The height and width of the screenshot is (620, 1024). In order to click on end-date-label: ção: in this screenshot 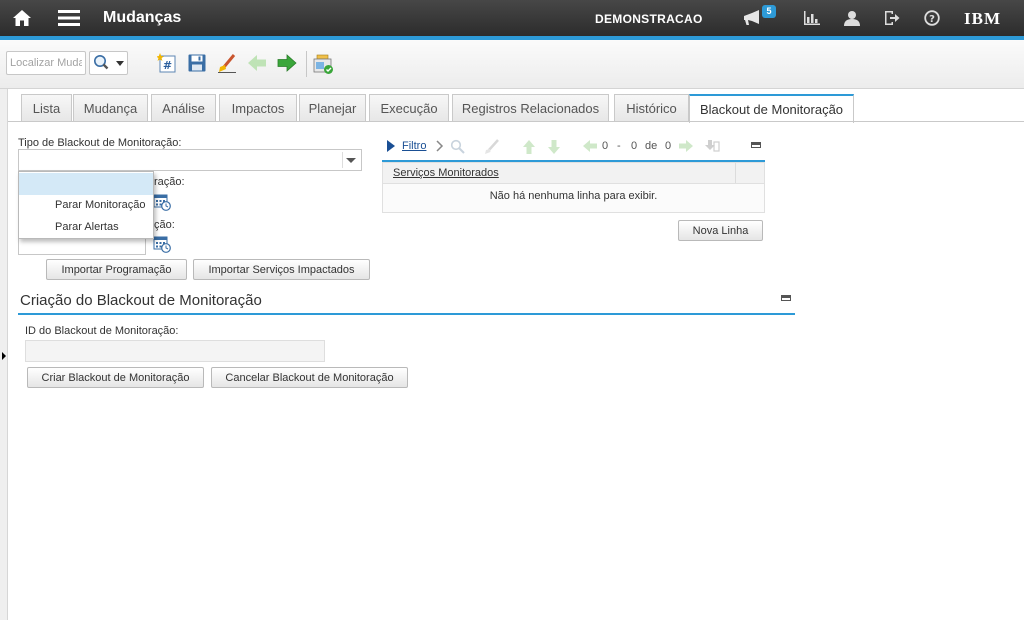, I will do `click(164, 225)`.